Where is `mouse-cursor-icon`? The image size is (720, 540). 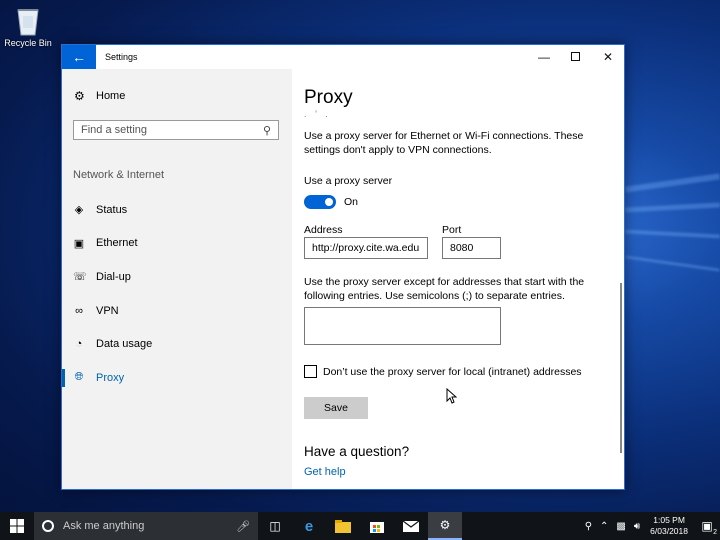 mouse-cursor-icon is located at coordinates (451, 396).